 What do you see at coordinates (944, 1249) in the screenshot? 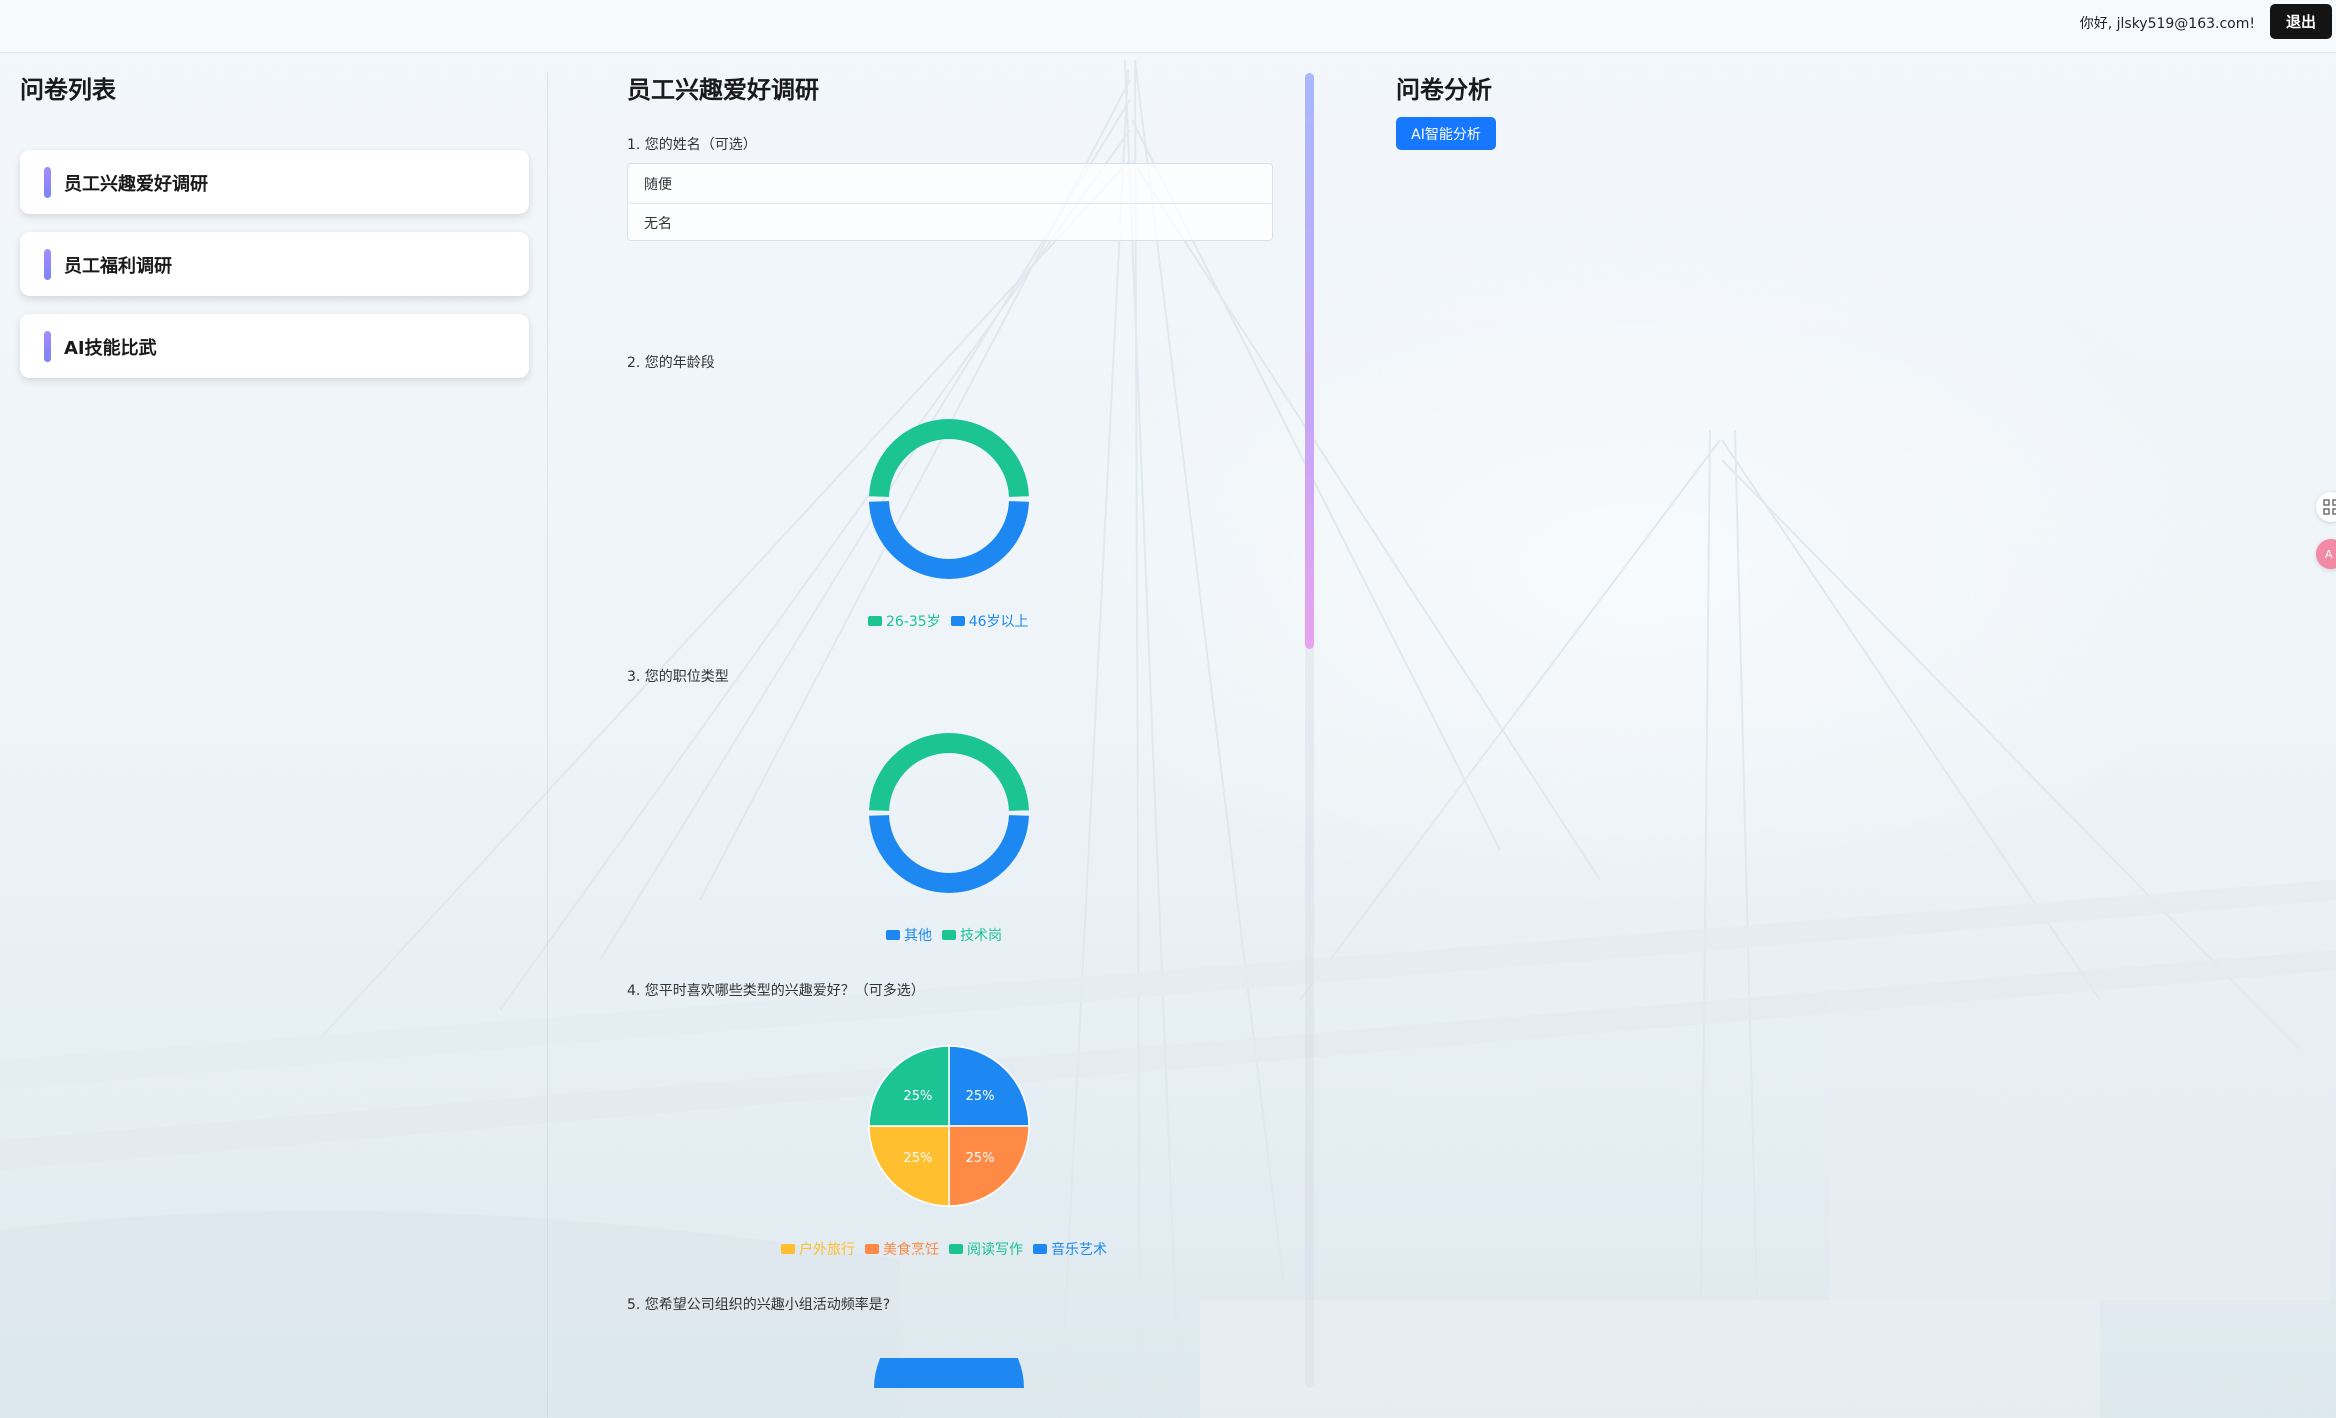
I see `hobby-chart-legend: 户外旅行 美食烹饪 阅读写作 音乐艺术` at bounding box center [944, 1249].